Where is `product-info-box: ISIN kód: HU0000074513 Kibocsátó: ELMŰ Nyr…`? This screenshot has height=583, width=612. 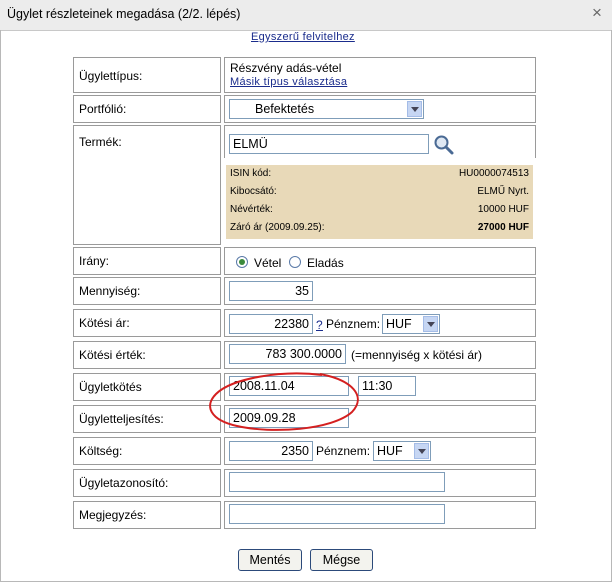
product-info-box: ISIN kód: HU0000074513 Kibocsátó: ELMŰ Nyr… is located at coordinates (379, 202).